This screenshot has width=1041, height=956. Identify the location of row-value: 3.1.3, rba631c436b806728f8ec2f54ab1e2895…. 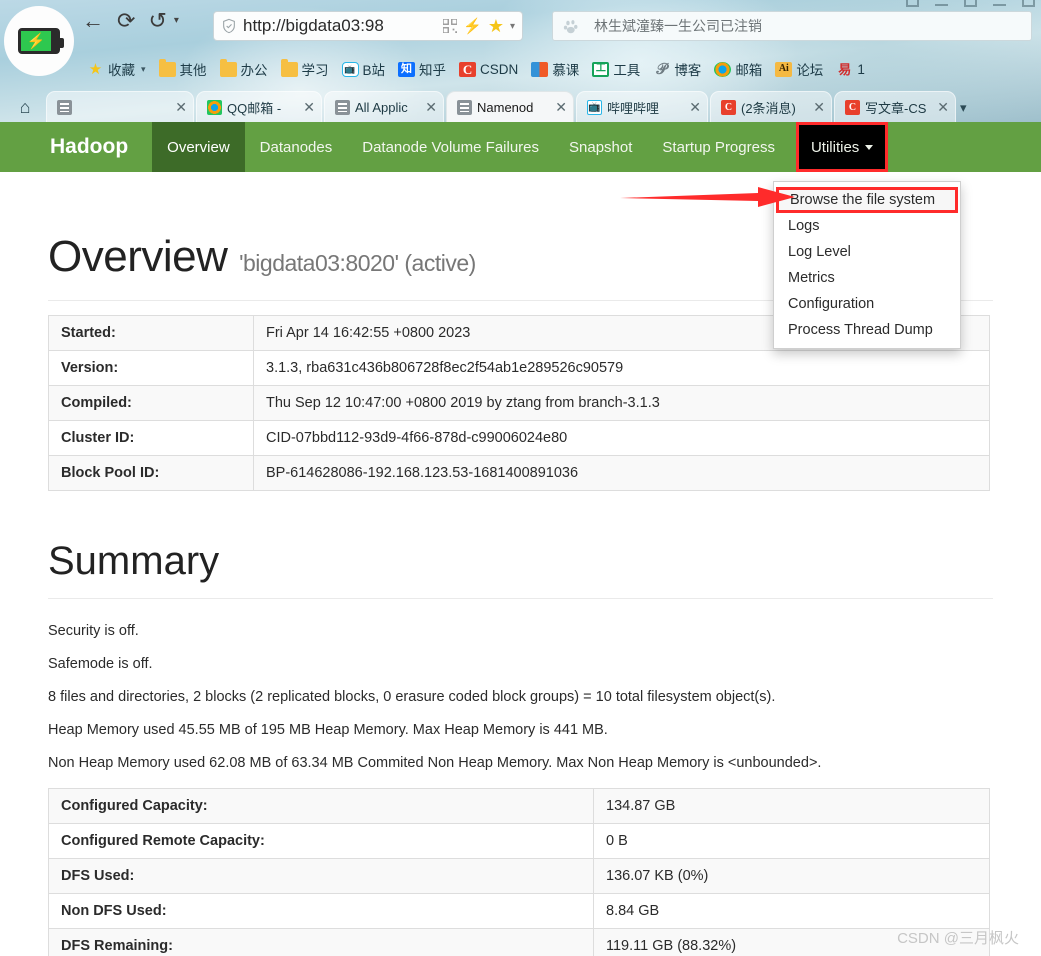
(621, 368).